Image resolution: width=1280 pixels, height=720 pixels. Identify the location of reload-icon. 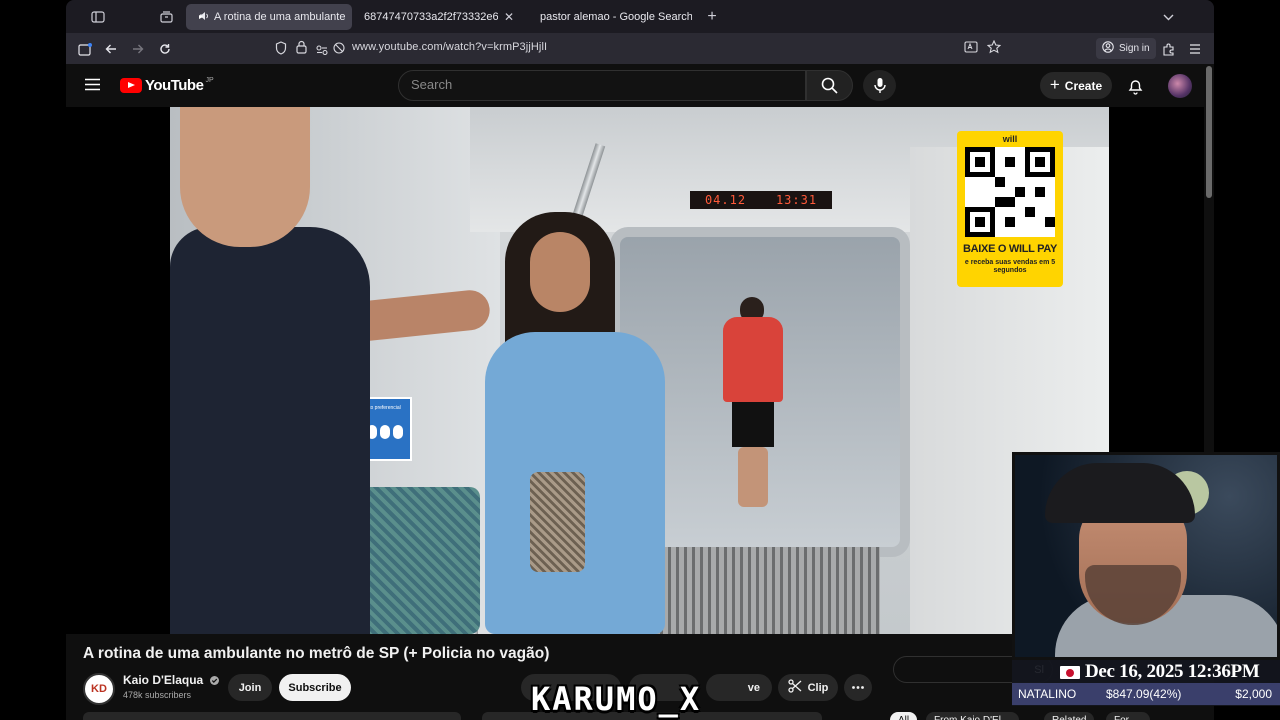
(165, 49).